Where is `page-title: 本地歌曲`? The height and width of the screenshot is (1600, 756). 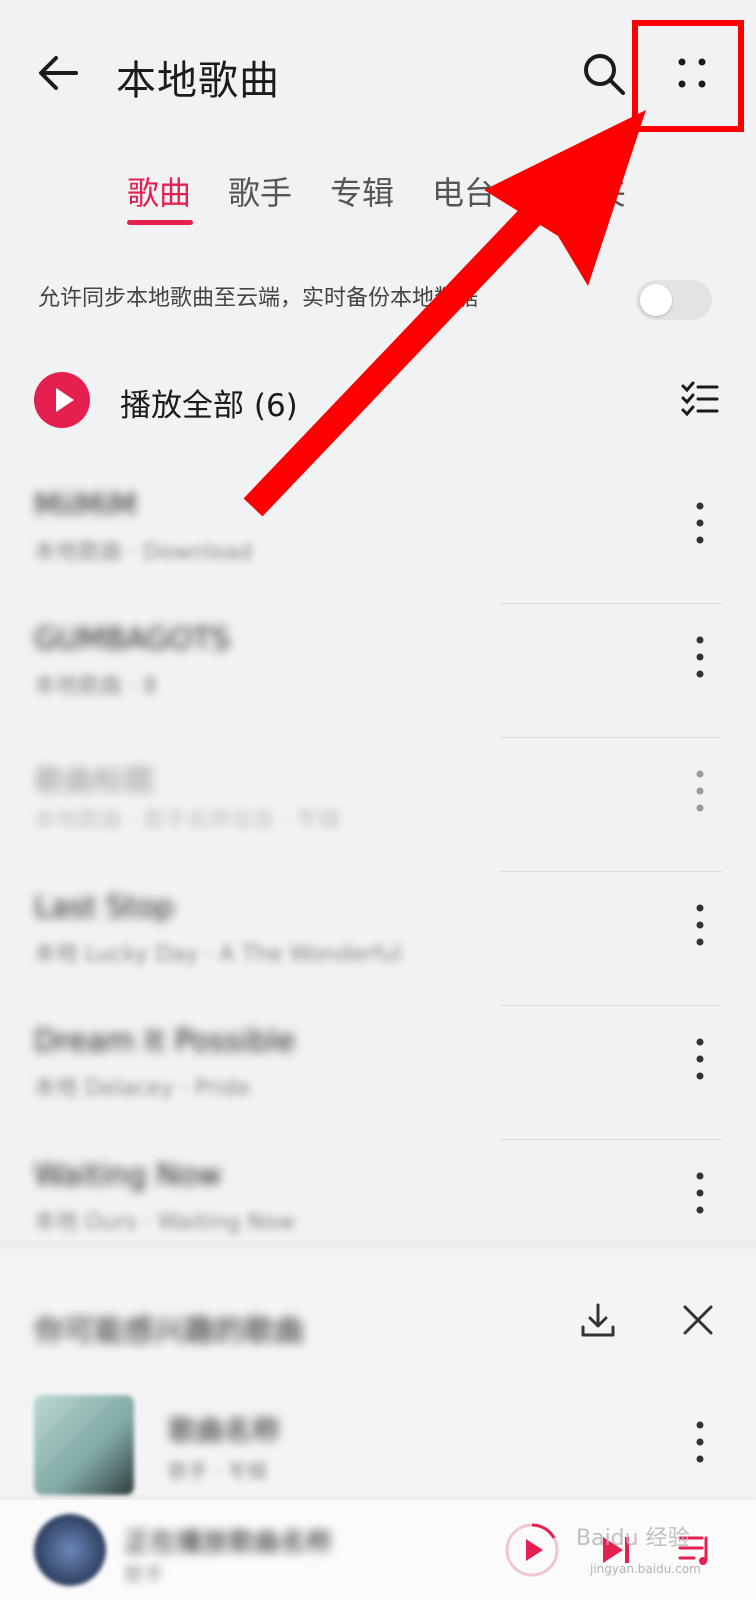
page-title: 本地歌曲 is located at coordinates (198, 81).